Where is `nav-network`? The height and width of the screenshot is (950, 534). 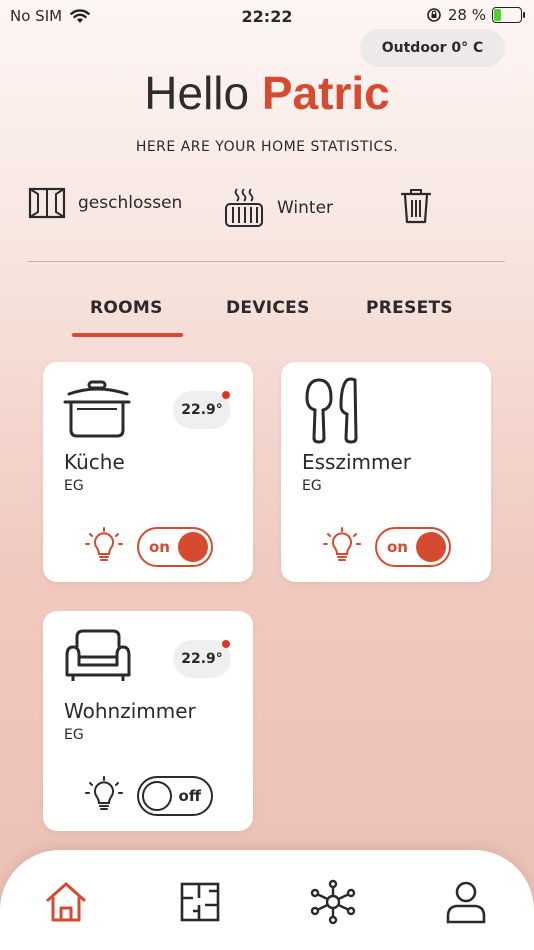 nav-network is located at coordinates (333, 902).